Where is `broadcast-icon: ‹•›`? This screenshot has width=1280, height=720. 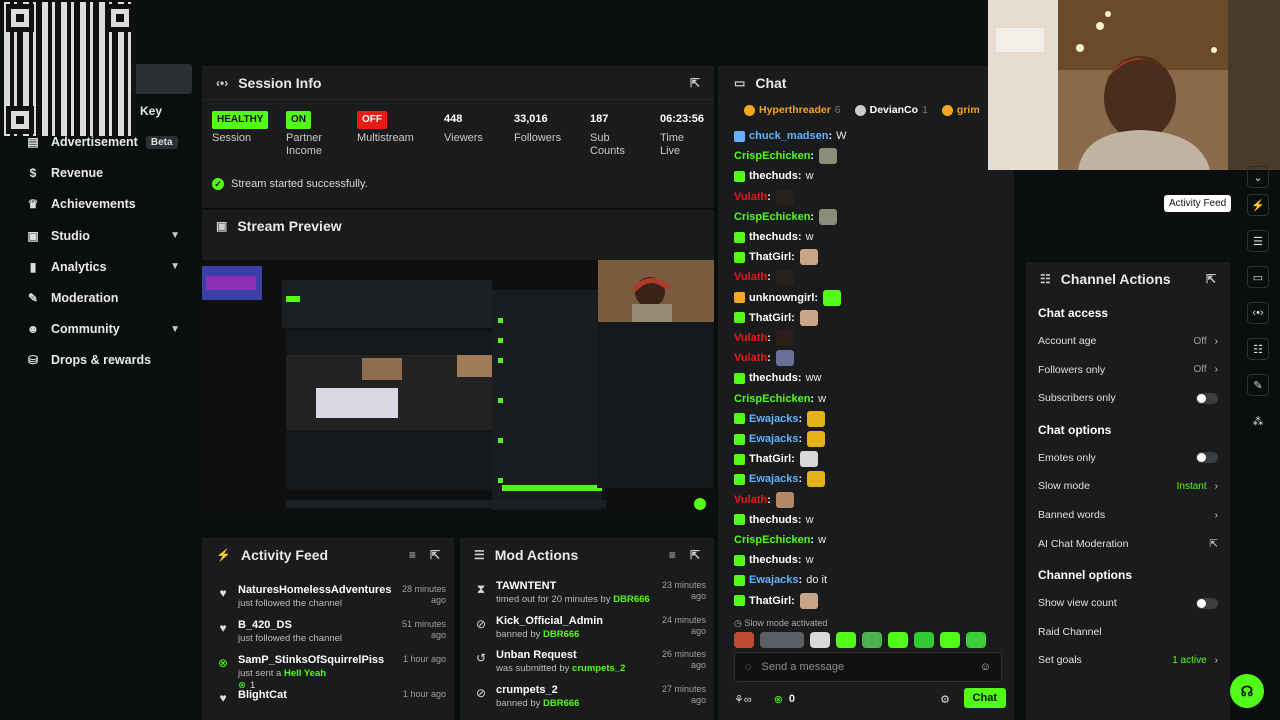 broadcast-icon: ‹•› is located at coordinates (1258, 313).